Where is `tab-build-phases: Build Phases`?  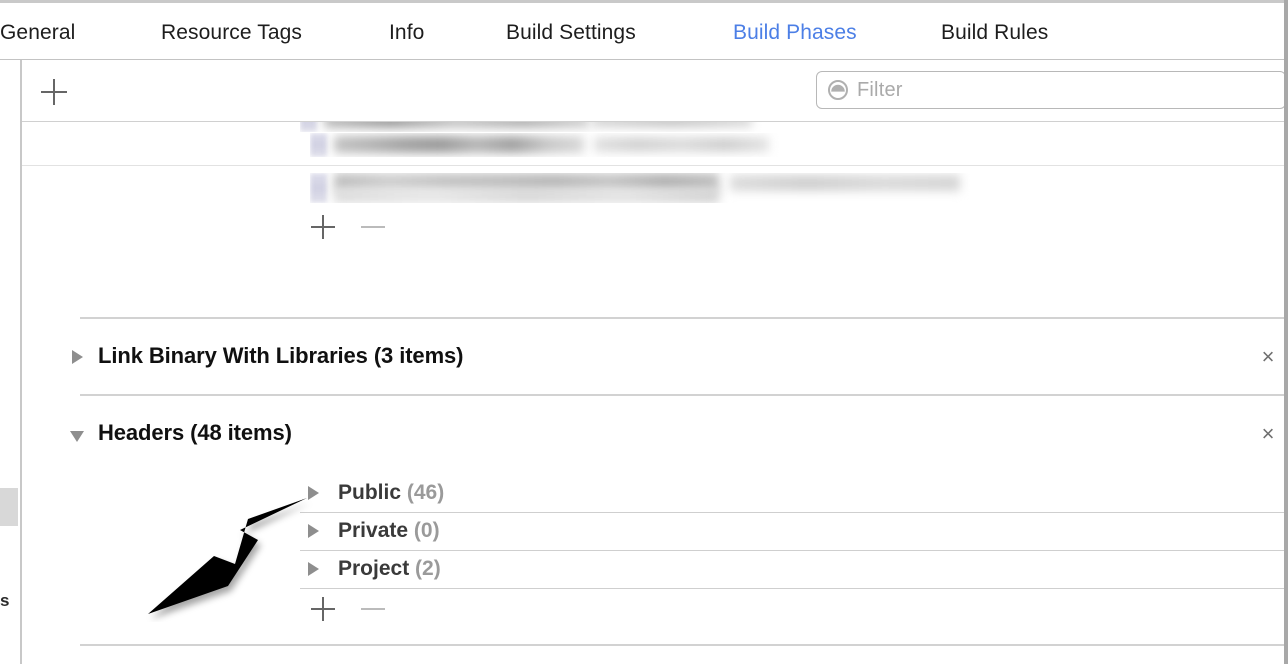
tab-build-phases: Build Phases is located at coordinates (795, 33).